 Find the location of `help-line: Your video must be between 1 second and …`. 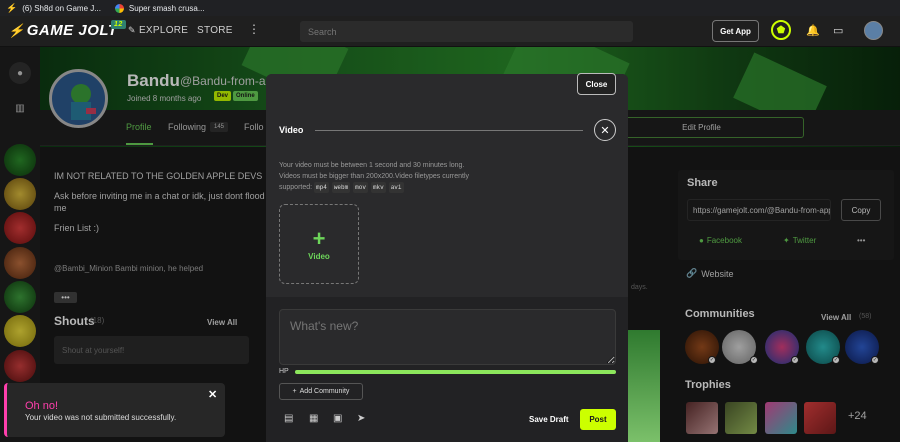

help-line: Your video must be between 1 second and … is located at coordinates (372, 165).